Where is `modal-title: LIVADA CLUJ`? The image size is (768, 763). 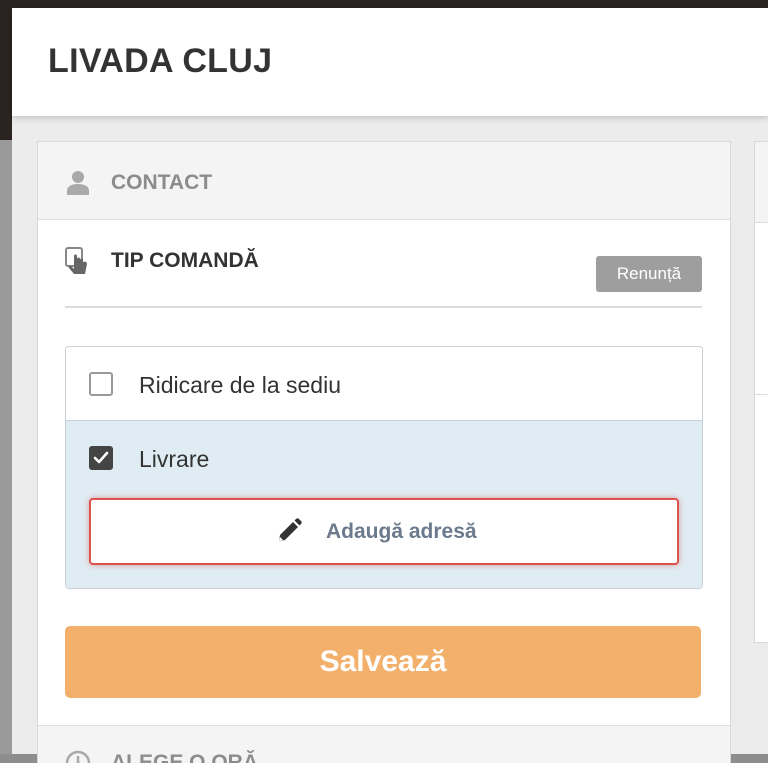 modal-title: LIVADA CLUJ is located at coordinates (160, 61).